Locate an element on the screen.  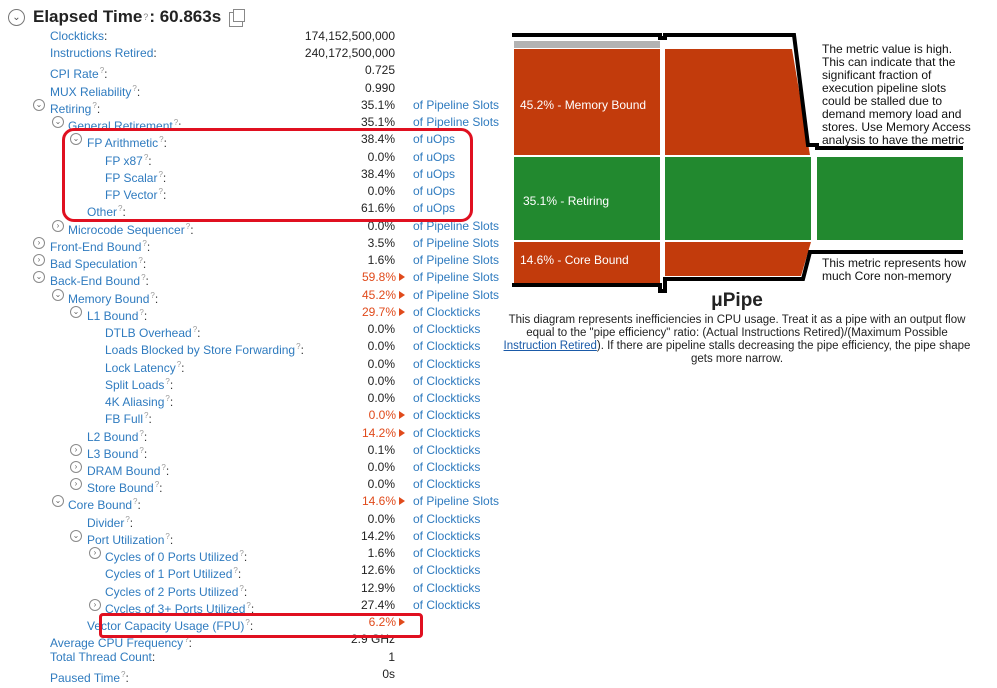
metric-row: Divider?: 0.0% of Clockticks is located at coordinates (260, 520).